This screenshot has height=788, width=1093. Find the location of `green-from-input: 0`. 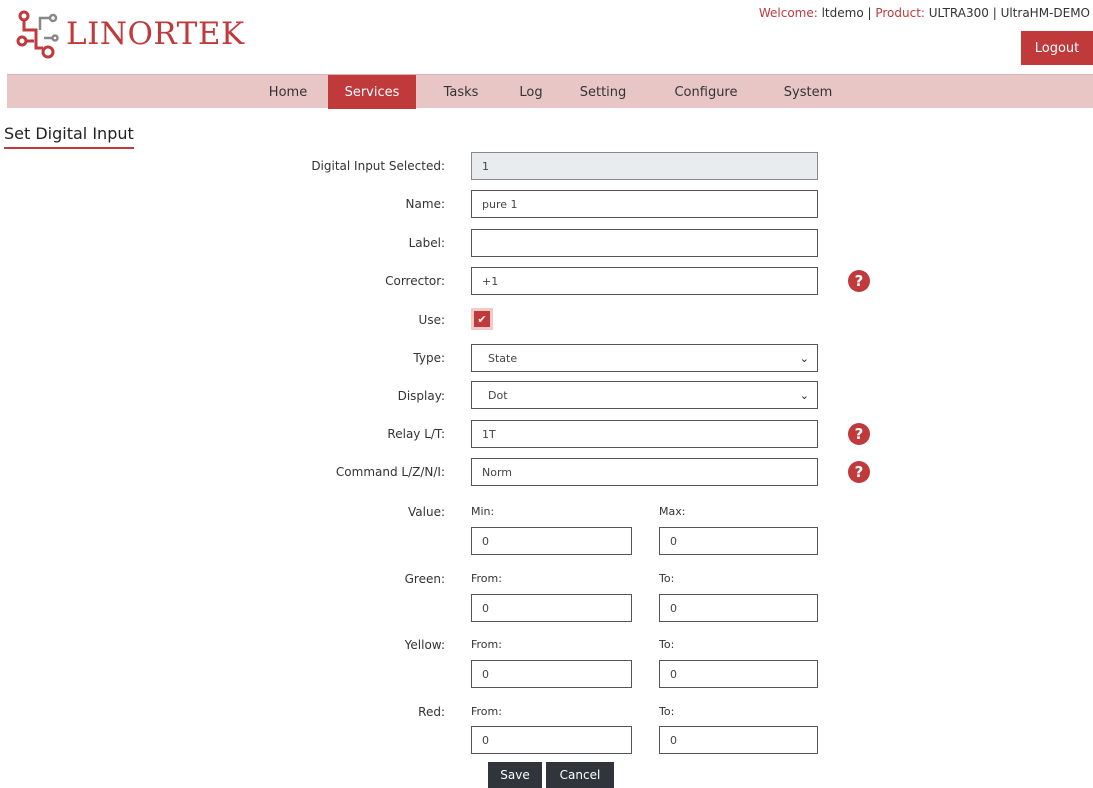

green-from-input: 0 is located at coordinates (551, 608).